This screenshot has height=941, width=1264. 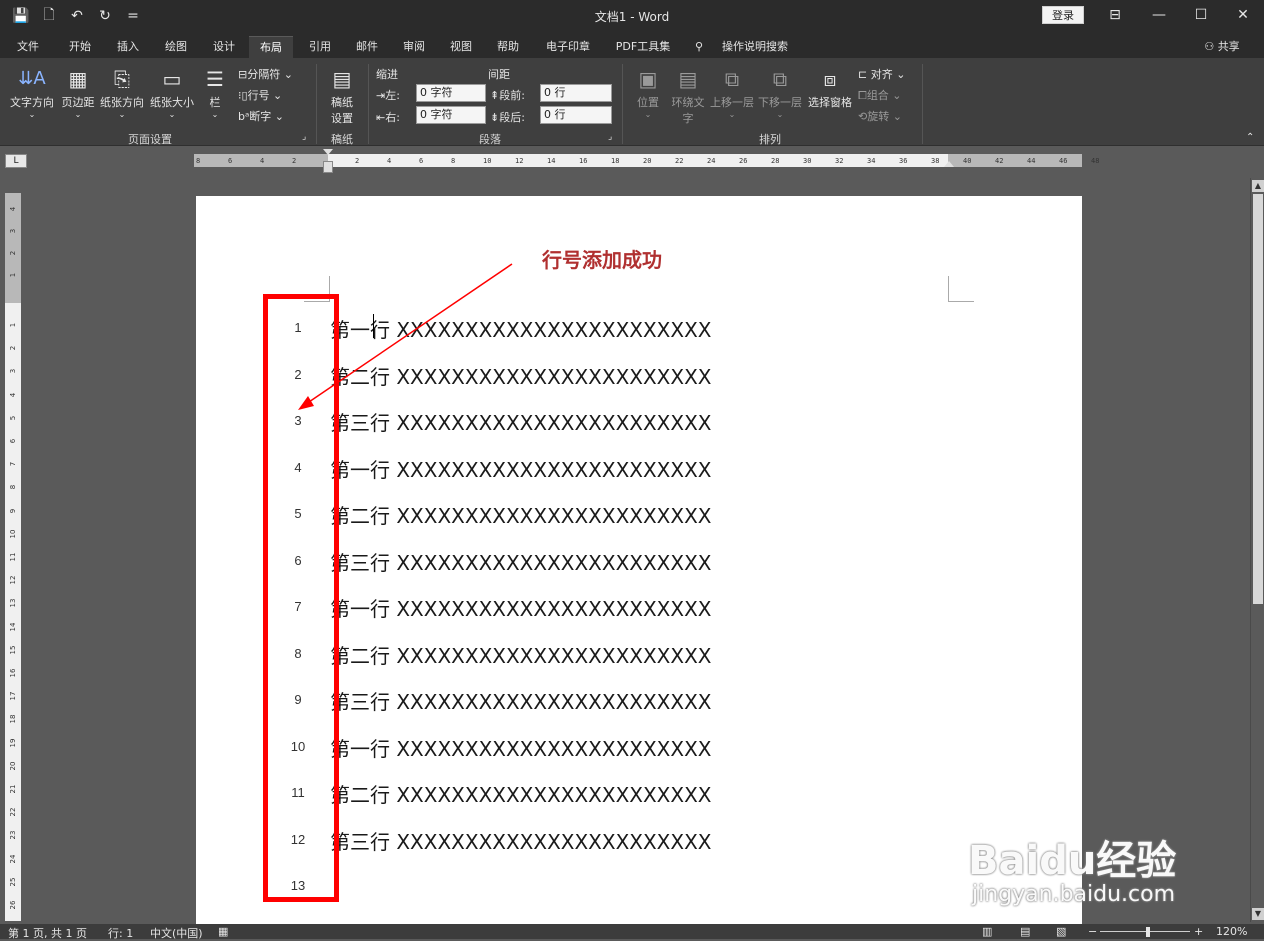 What do you see at coordinates (880, 116) in the screenshot?
I see `rotate-button: ⟲旋转 ⌄` at bounding box center [880, 116].